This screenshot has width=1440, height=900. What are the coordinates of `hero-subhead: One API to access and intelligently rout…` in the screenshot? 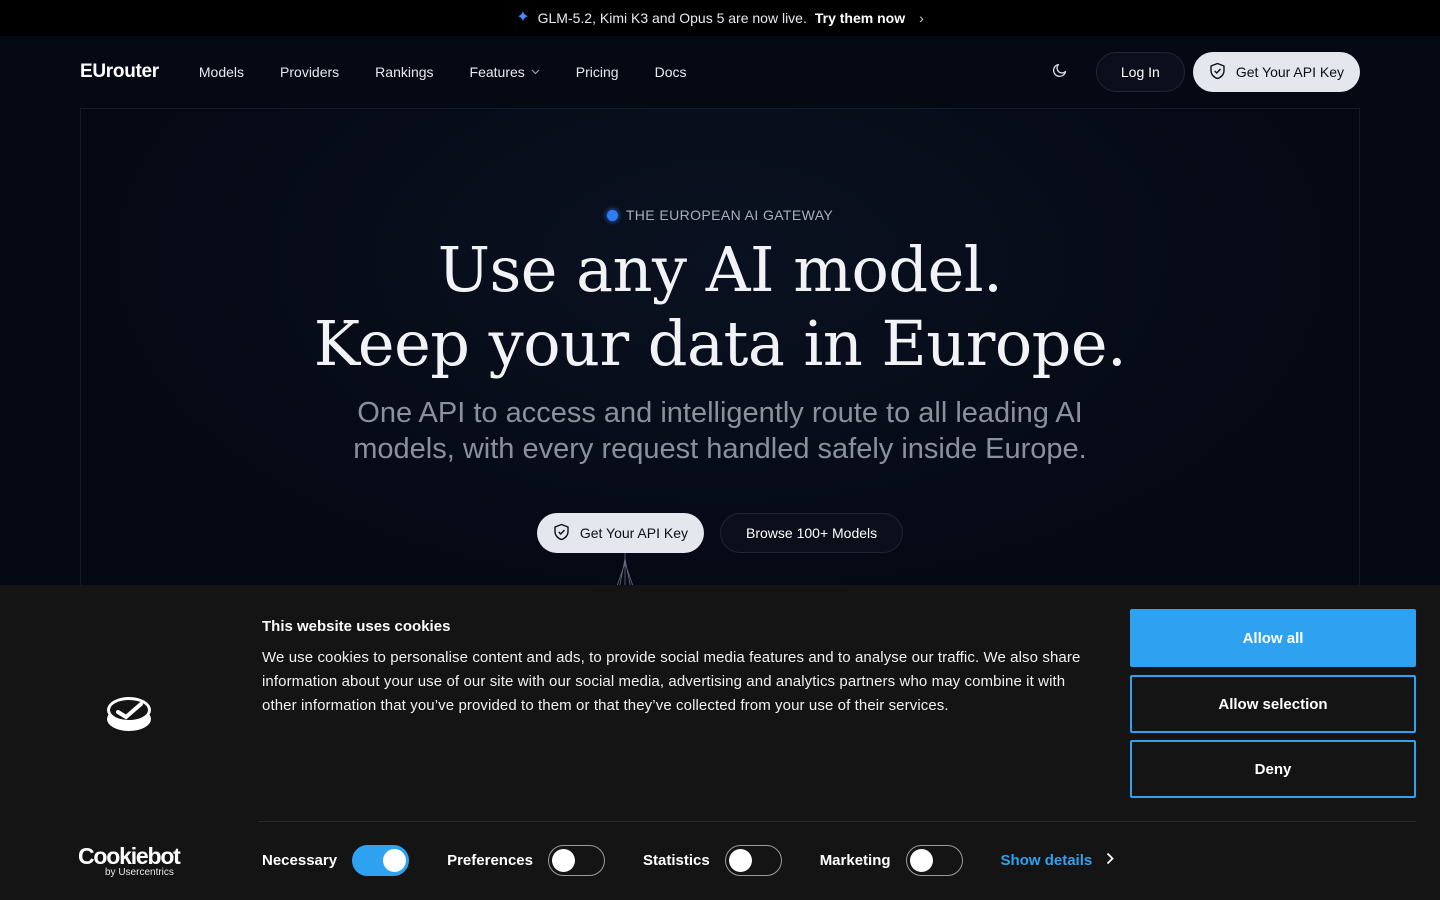 It's located at (720, 431).